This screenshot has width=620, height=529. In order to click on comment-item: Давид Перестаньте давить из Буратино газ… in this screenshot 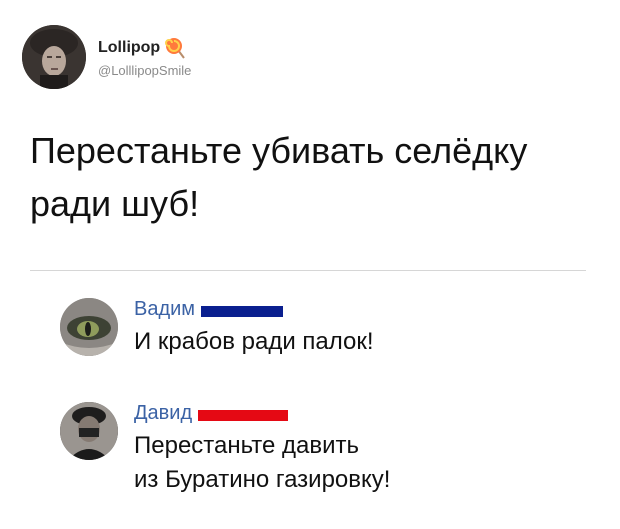, I will do `click(225, 449)`.